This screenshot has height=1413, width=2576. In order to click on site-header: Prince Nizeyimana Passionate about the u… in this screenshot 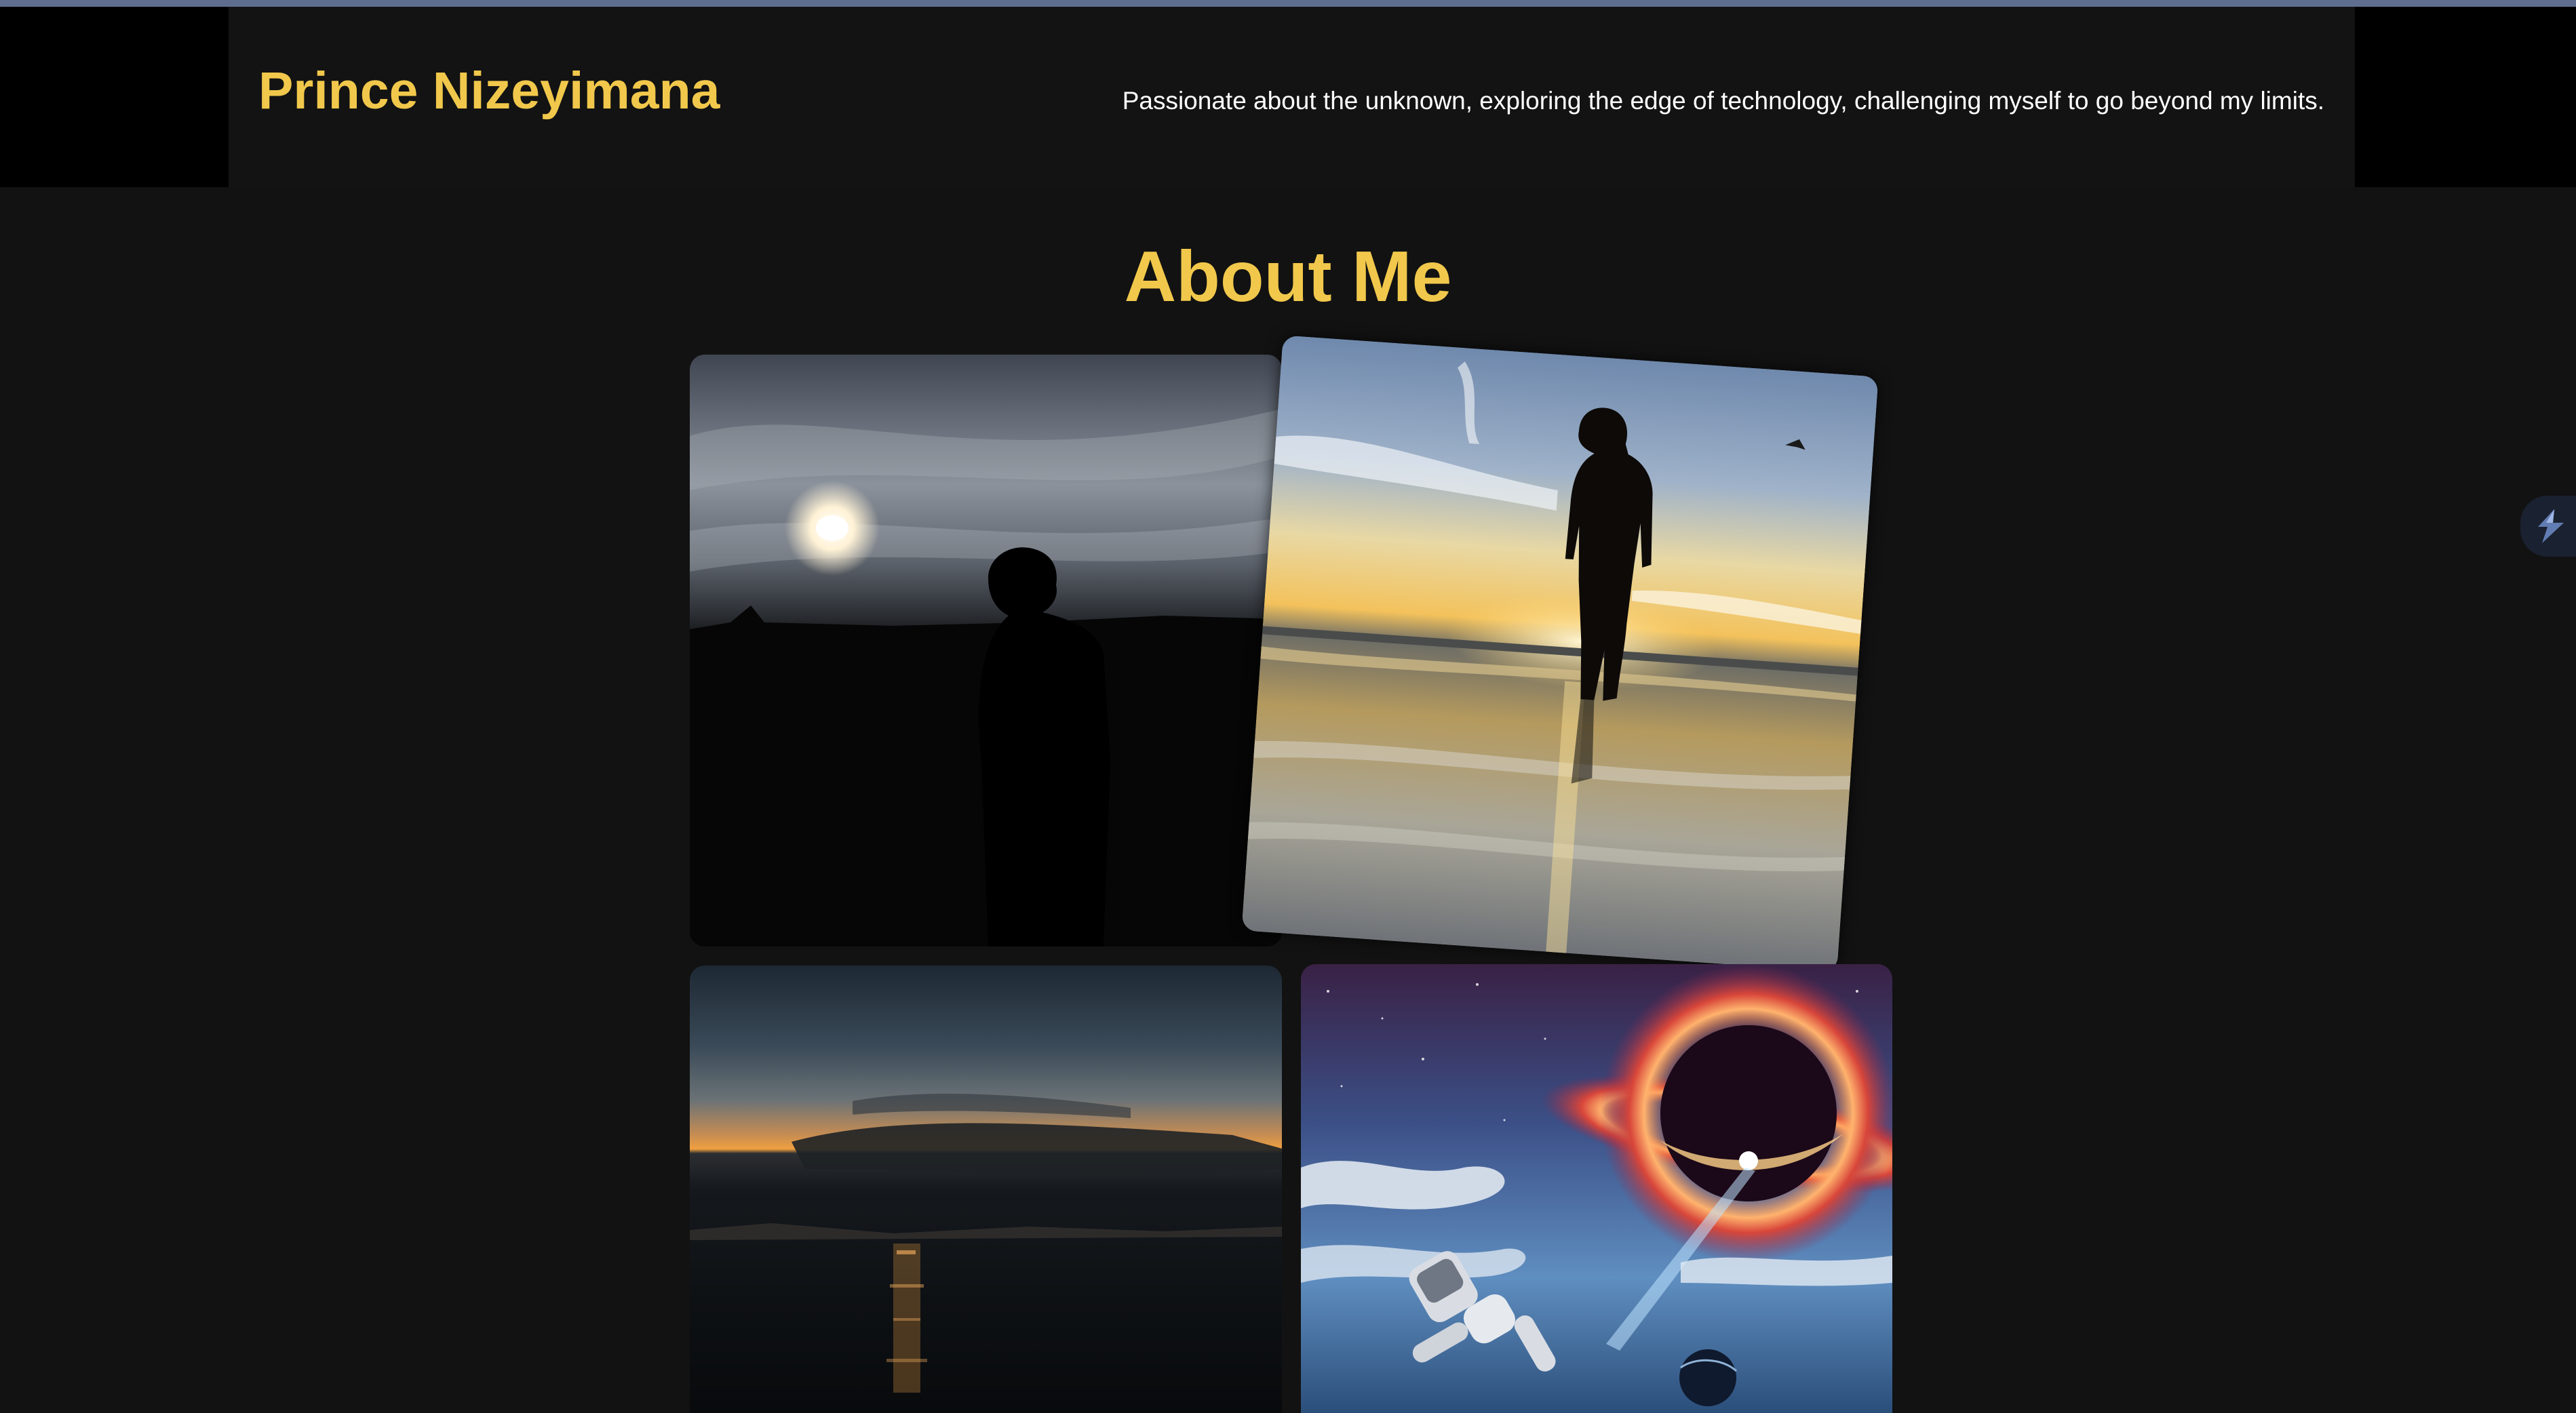, I will do `click(1292, 97)`.